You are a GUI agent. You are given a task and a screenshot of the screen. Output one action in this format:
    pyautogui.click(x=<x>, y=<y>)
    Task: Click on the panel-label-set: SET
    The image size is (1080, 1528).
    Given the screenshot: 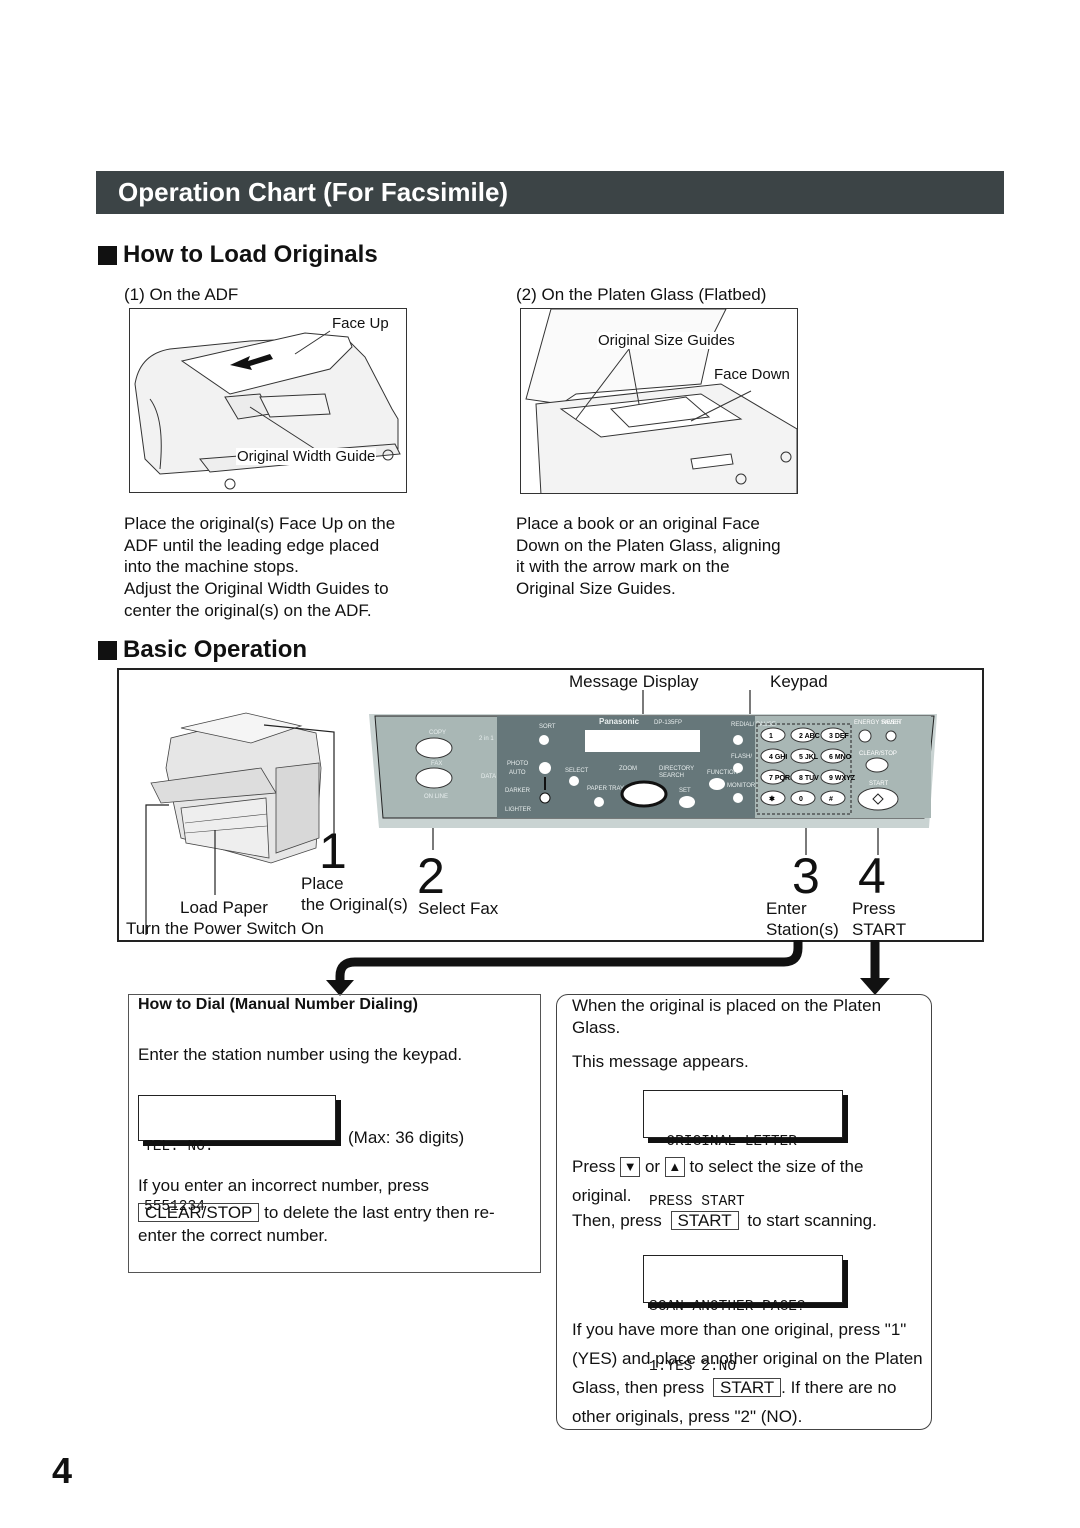 What is the action you would take?
    pyautogui.click(x=685, y=791)
    